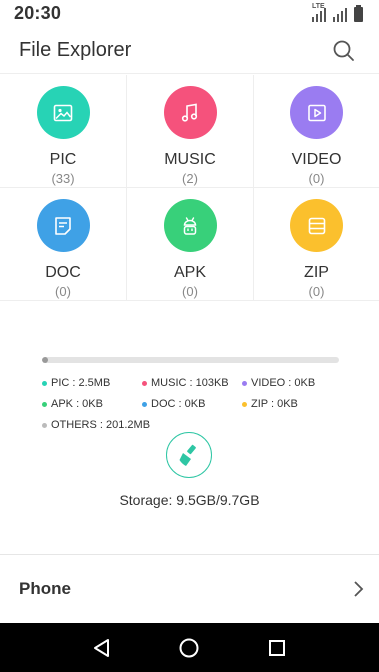 This screenshot has height=672, width=379. I want to click on music-note-icon, so click(190, 112).